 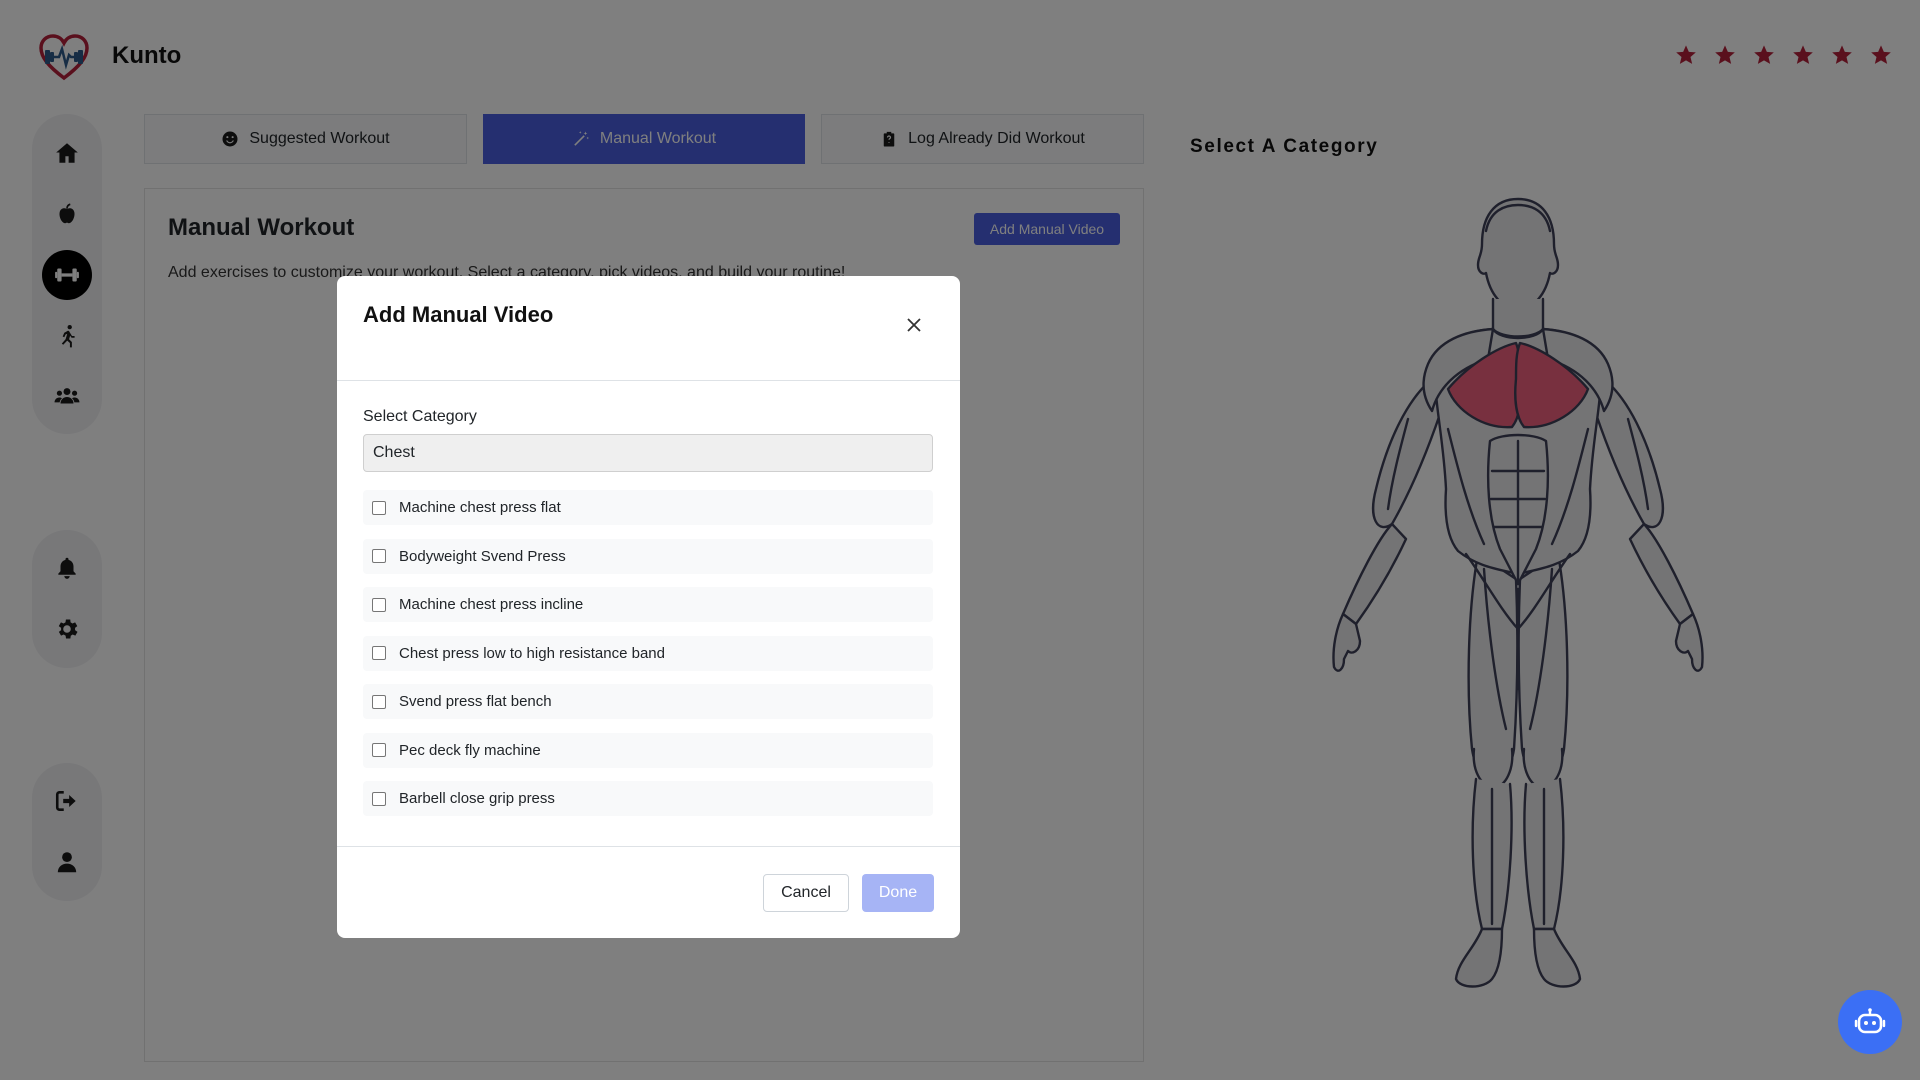 What do you see at coordinates (648, 798) in the screenshot?
I see `exercise-item-barbell-close-grip-press: Barbell close grip press` at bounding box center [648, 798].